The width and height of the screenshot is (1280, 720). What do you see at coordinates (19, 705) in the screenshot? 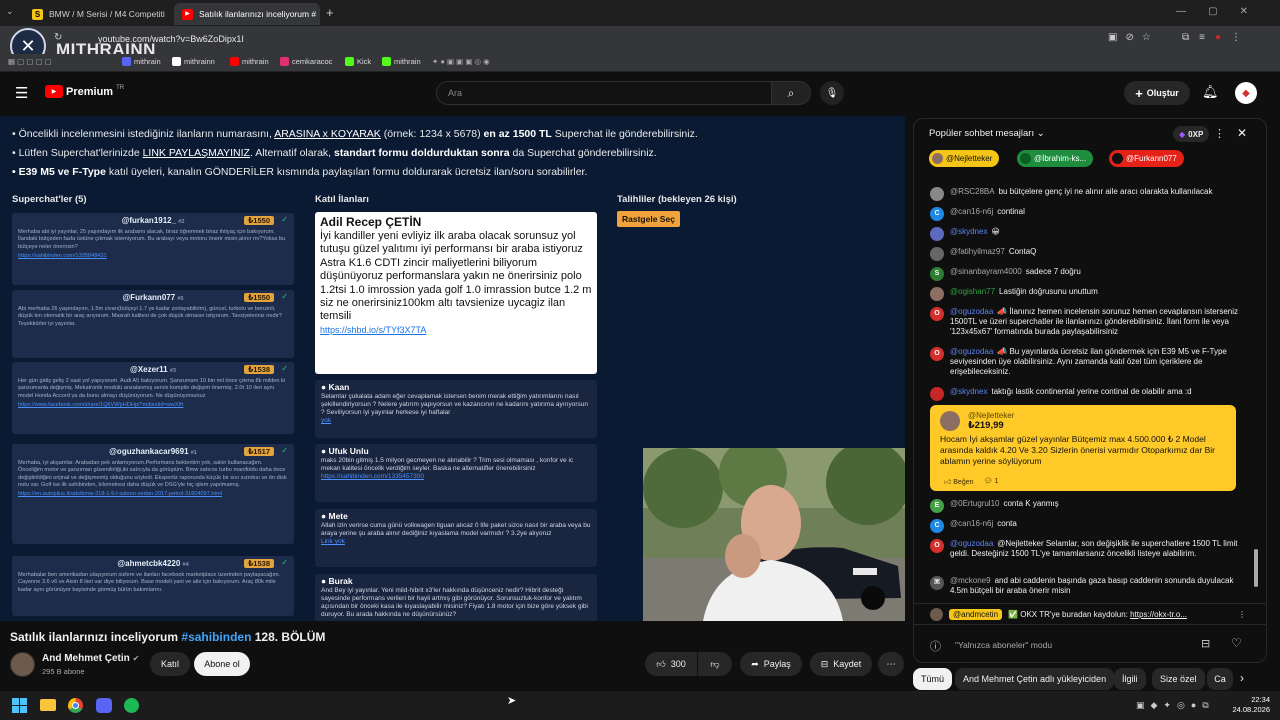
I see `windows-start-icon` at bounding box center [19, 705].